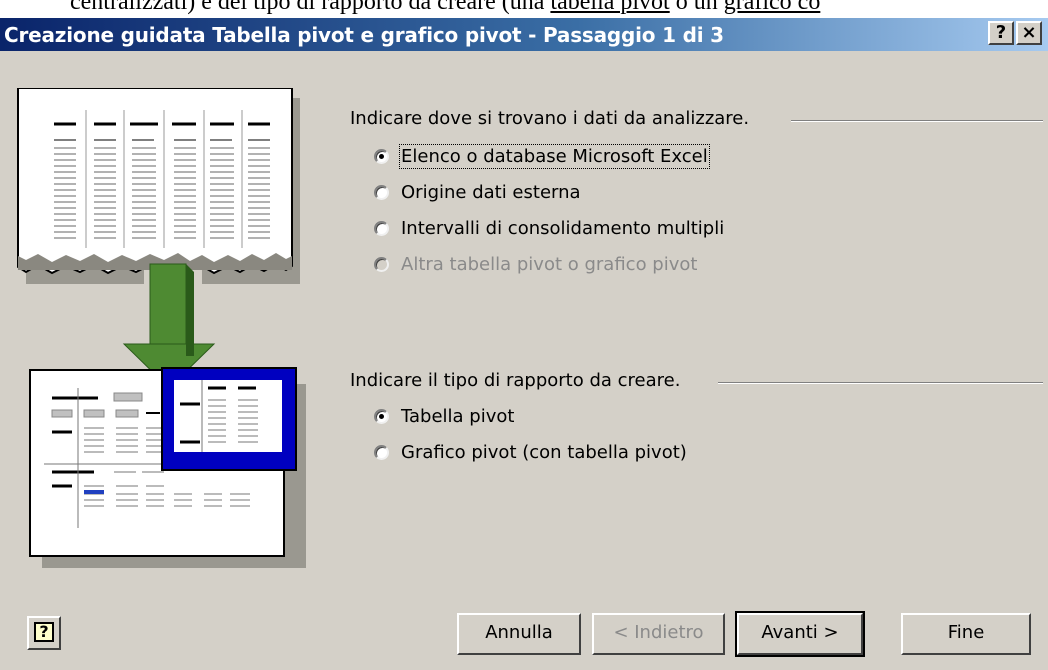  I want to click on radio-label-pivot-table: Tabella pivot, so click(457, 416).